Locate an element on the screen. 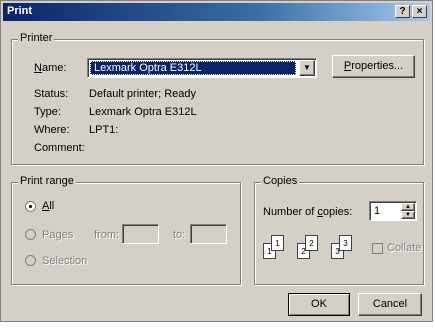  pages-radio is located at coordinates (30, 234).